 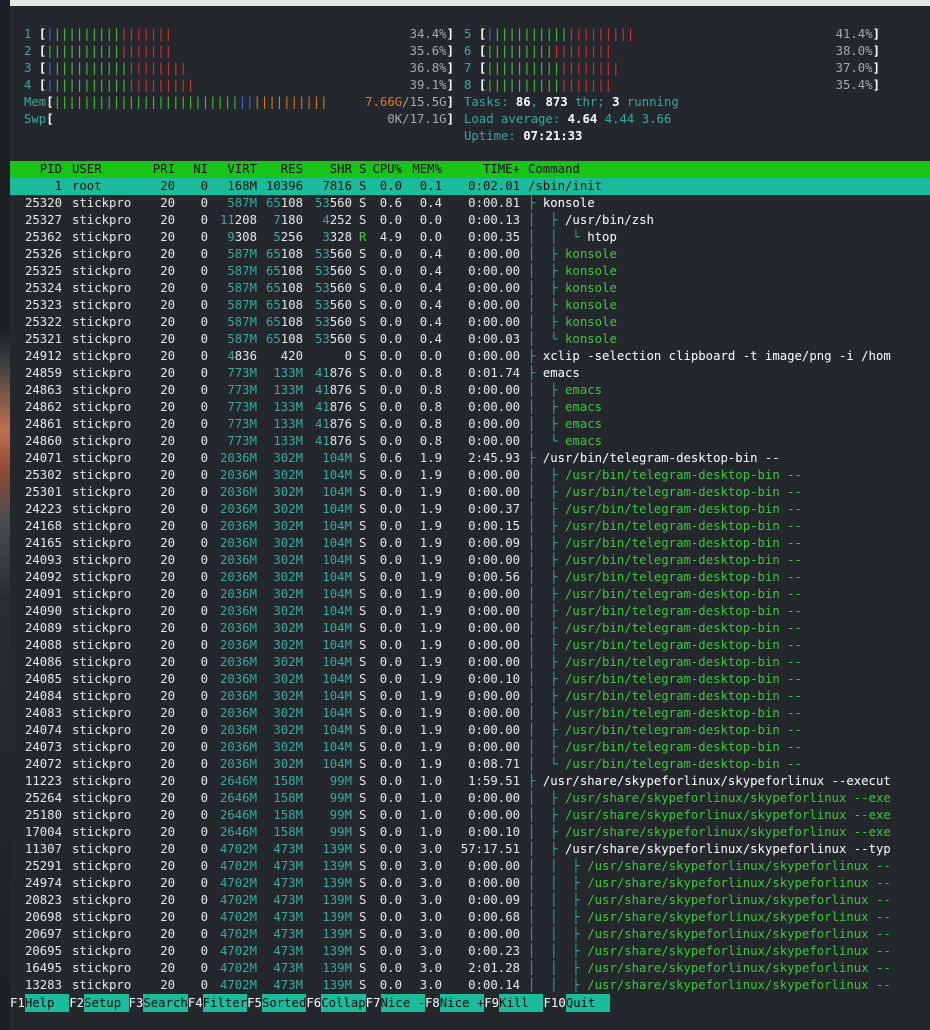 I want to click on column-header-cpu: CPU%, so click(x=387, y=169).